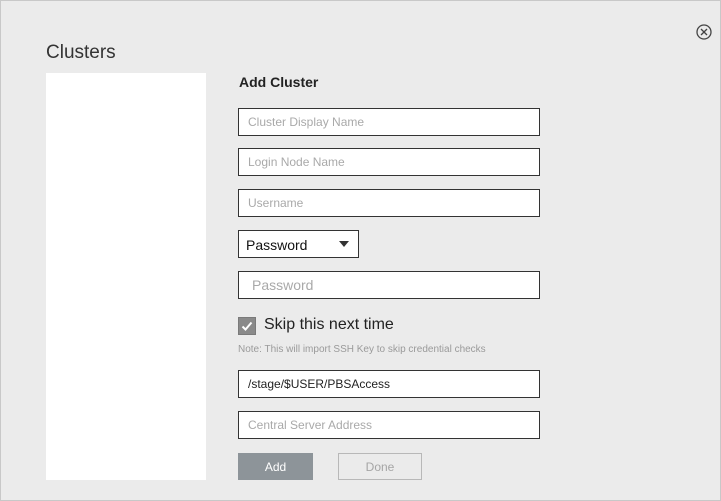  Describe the element at coordinates (389, 425) in the screenshot. I see `central-server-address-input` at that location.